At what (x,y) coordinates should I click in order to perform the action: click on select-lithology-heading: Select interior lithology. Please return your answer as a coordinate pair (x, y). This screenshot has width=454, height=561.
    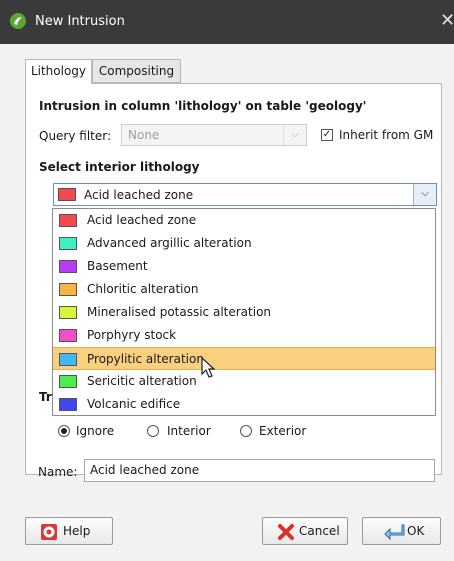
    Looking at the image, I should click on (119, 167).